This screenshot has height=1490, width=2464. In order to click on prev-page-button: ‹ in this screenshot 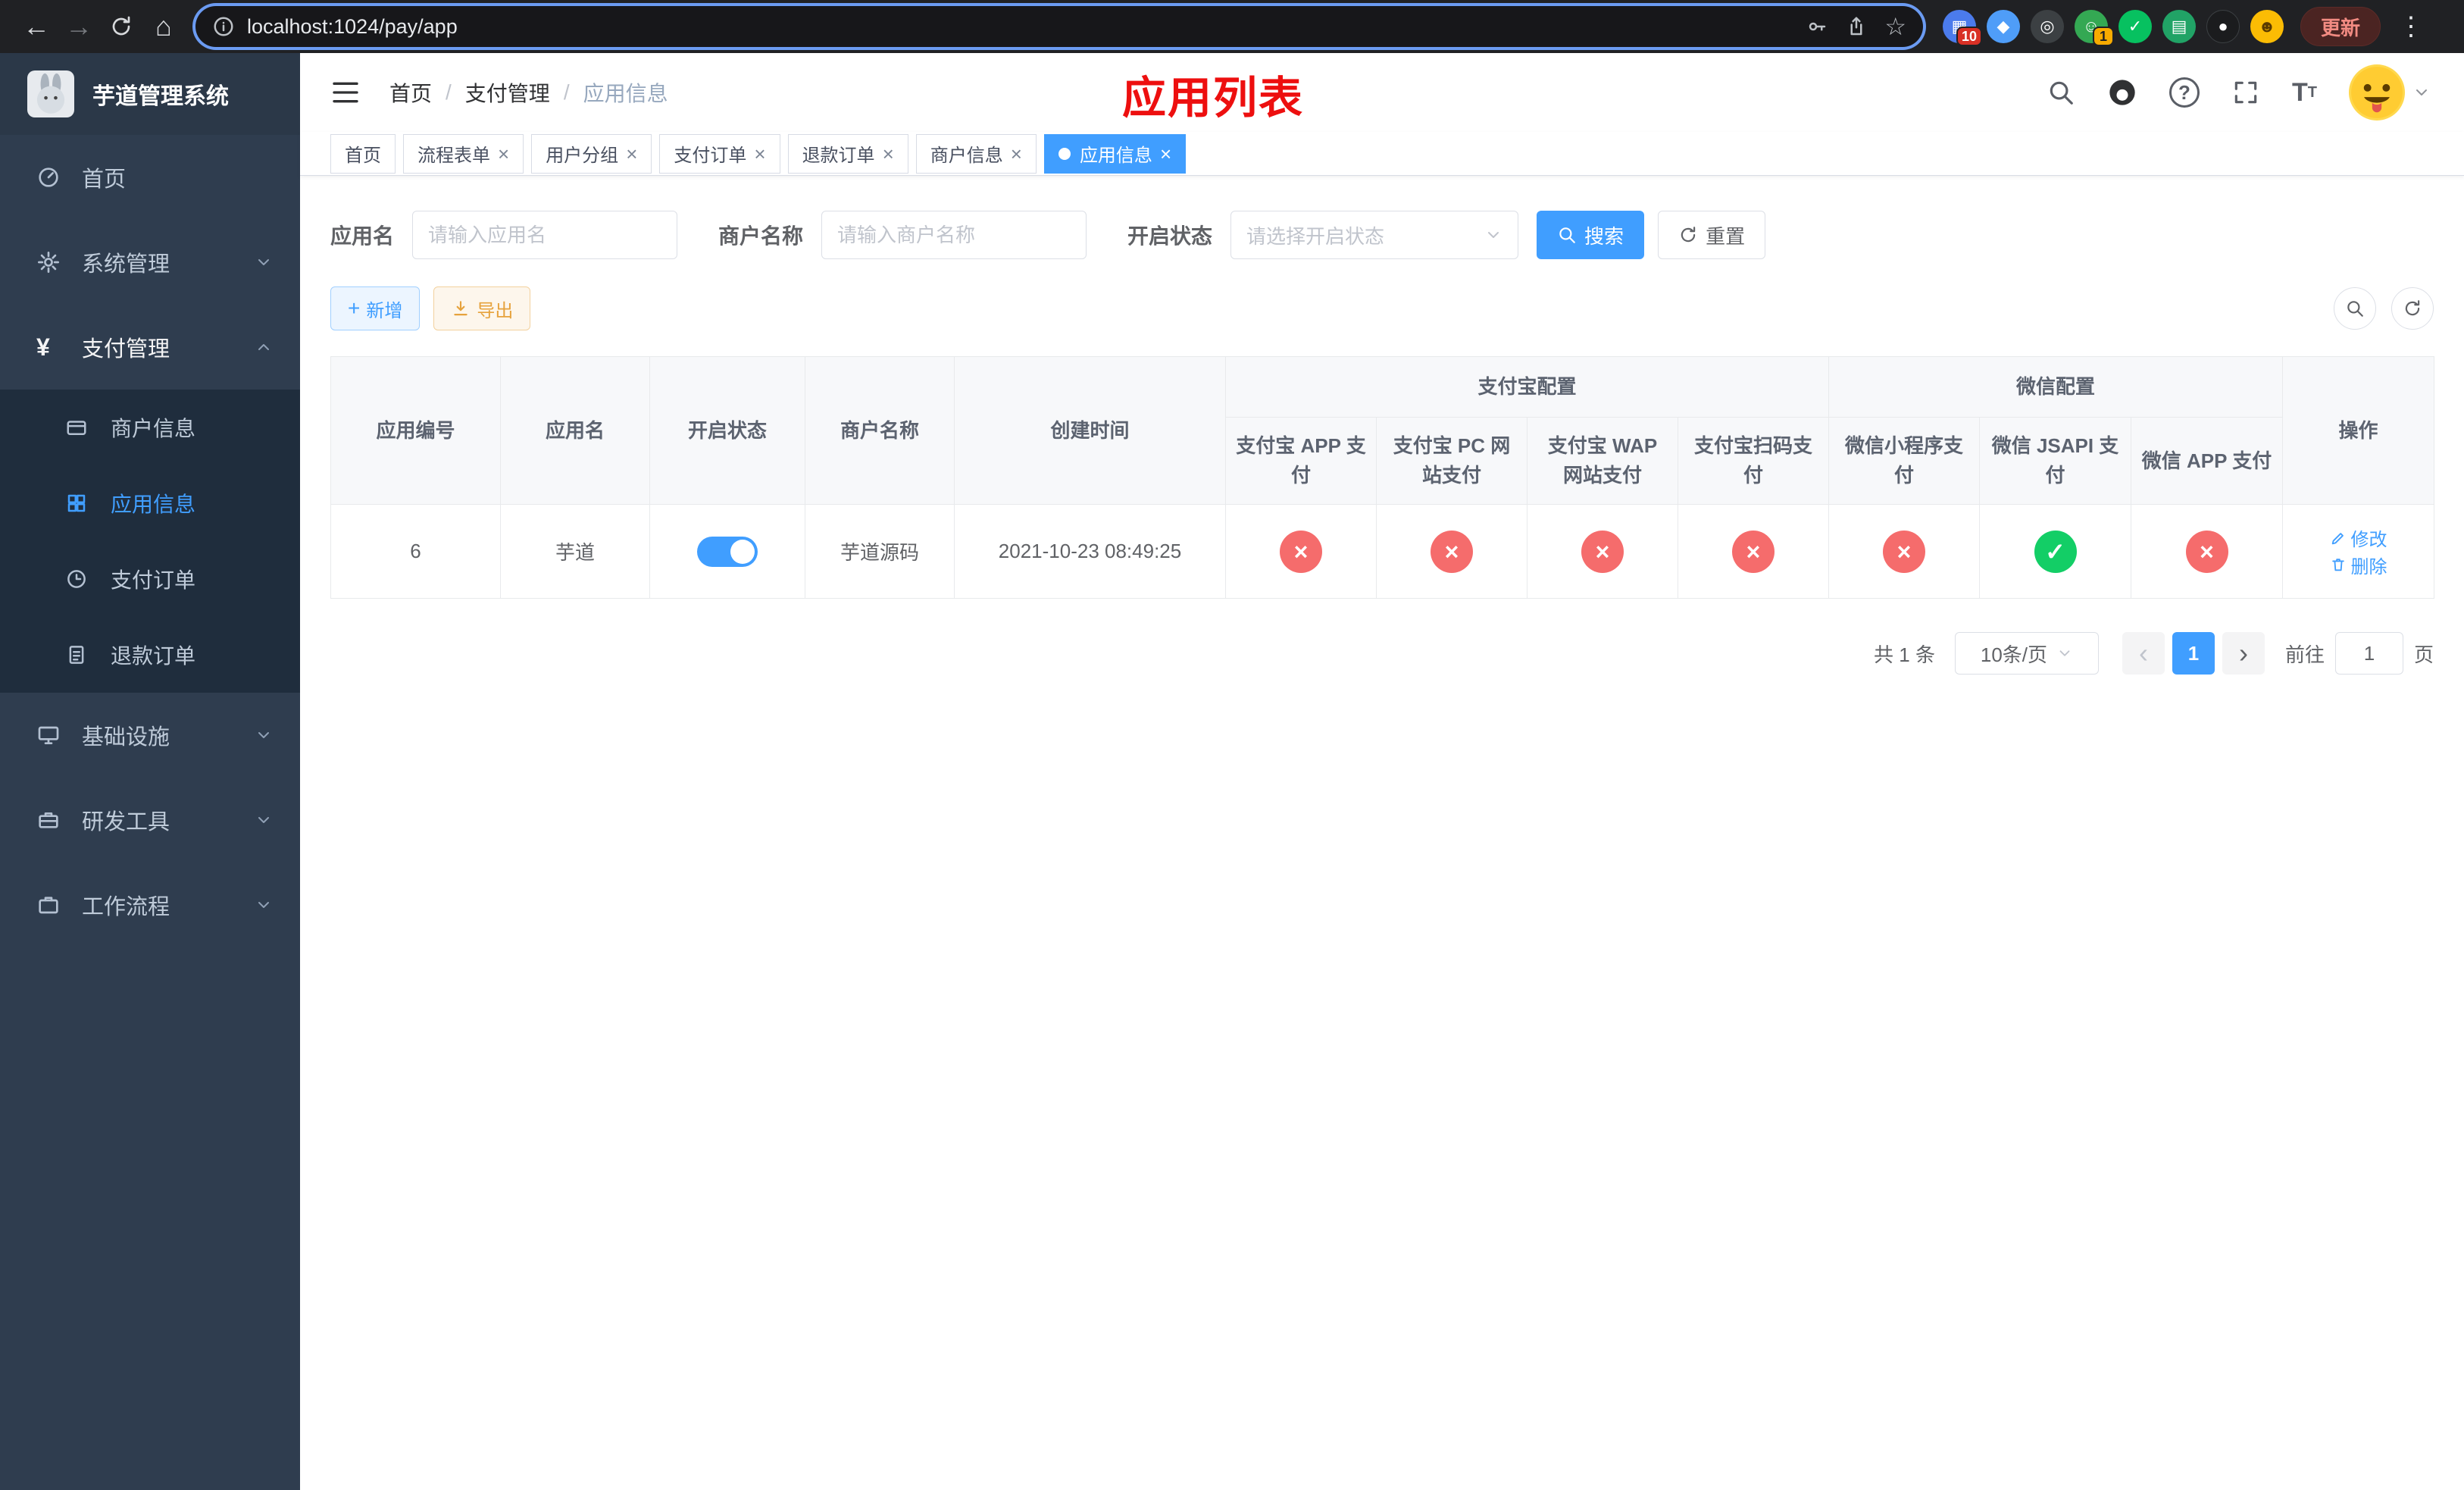, I will do `click(2143, 653)`.